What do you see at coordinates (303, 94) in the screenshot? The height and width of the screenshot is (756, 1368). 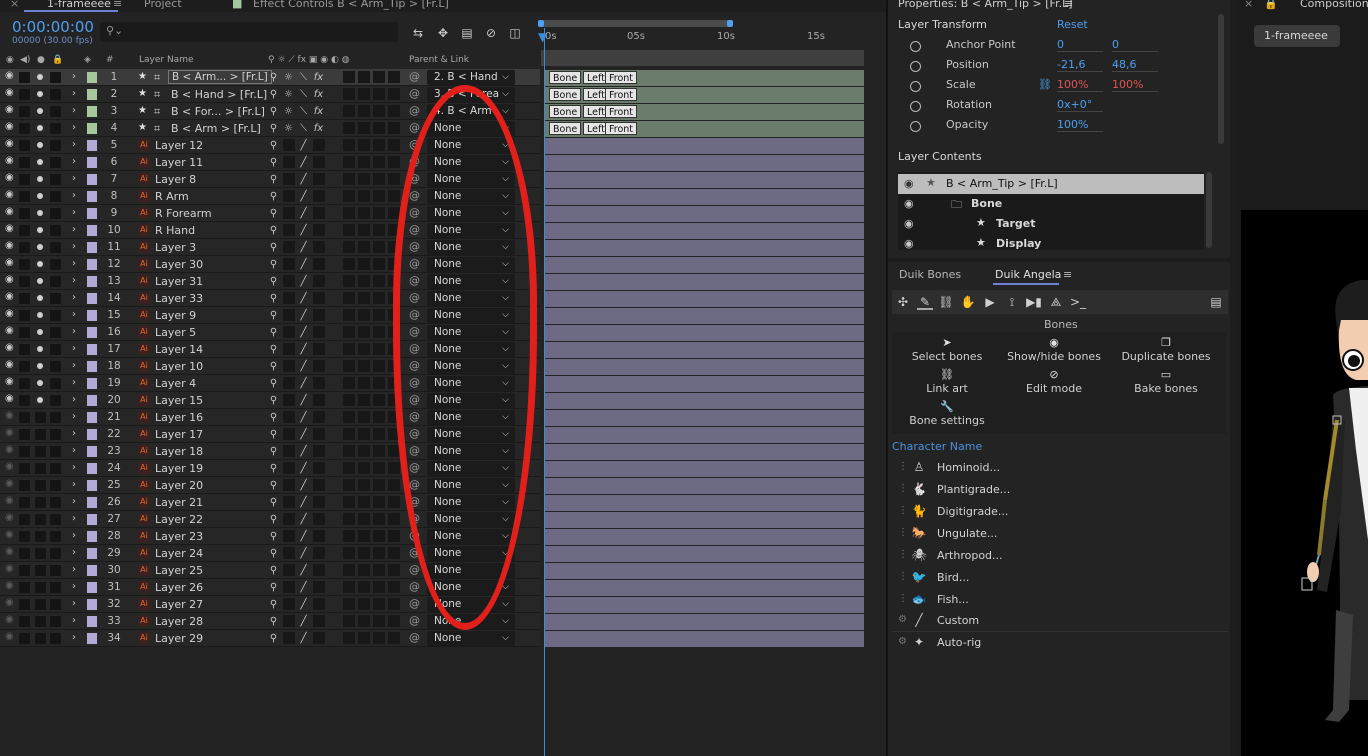 I see `quality-switch-icon: ⟍` at bounding box center [303, 94].